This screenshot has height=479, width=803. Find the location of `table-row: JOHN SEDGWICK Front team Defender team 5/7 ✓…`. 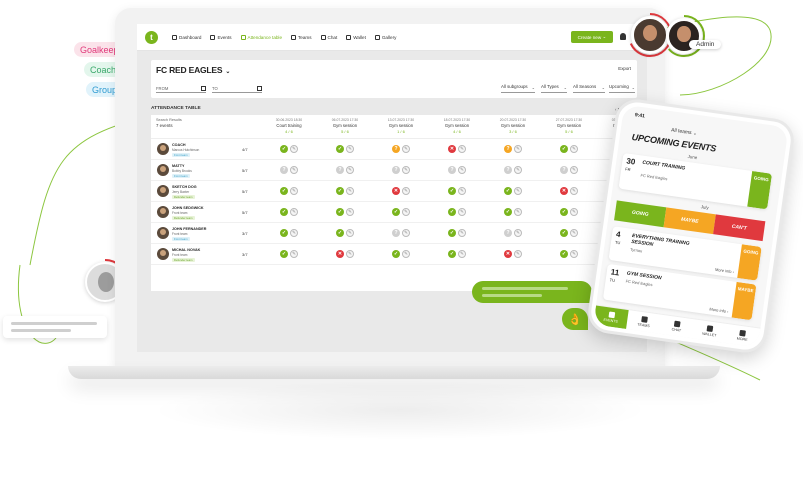

table-row: JOHN SEDGWICK Front team Defender team 5/7 ✓… is located at coordinates (394, 212).